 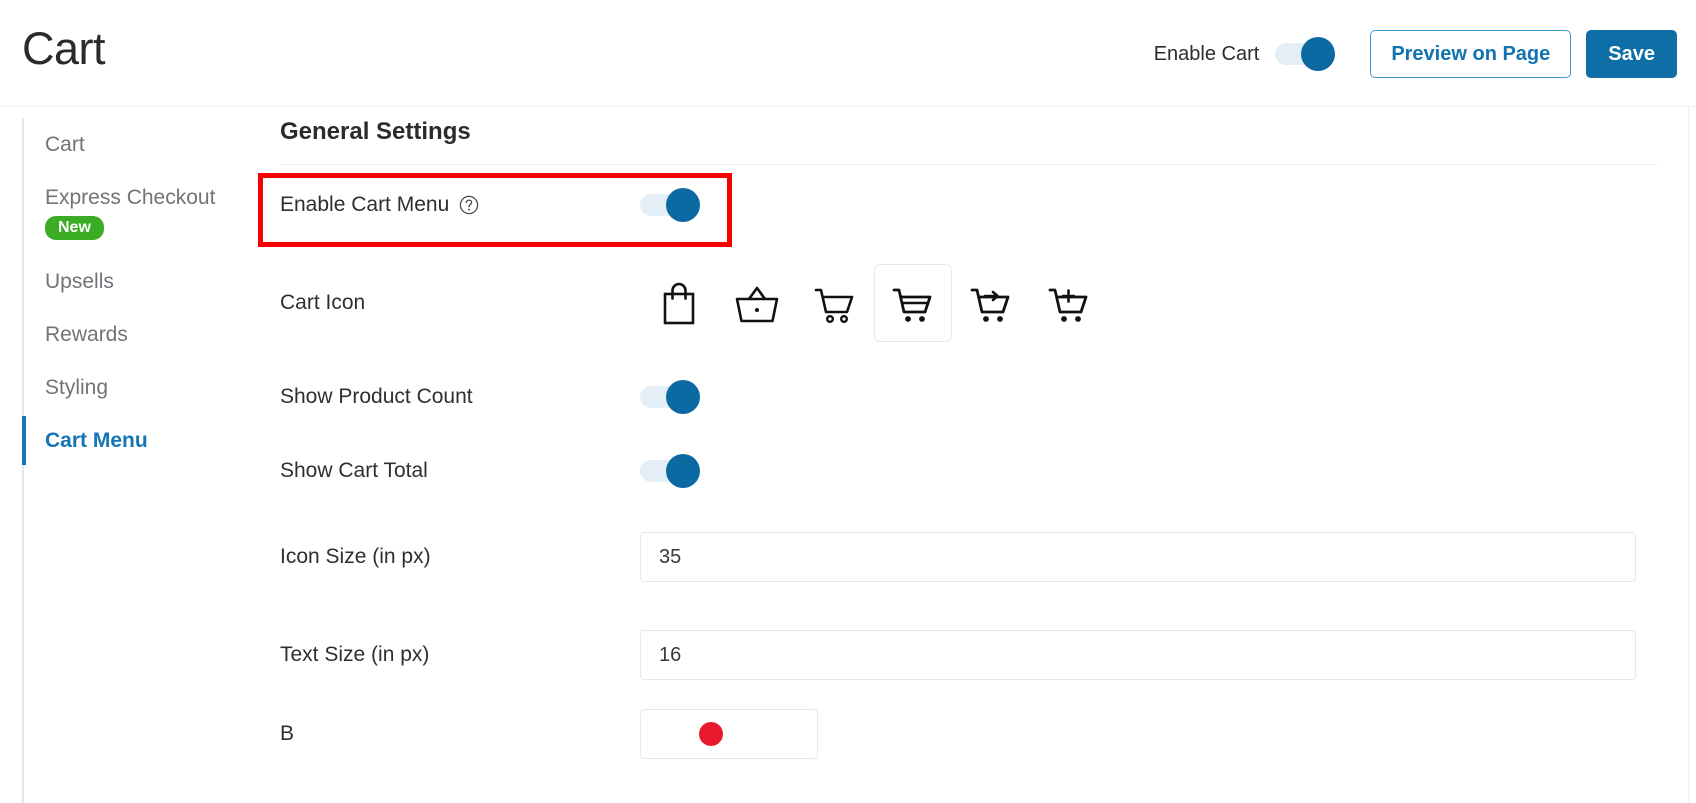 What do you see at coordinates (469, 205) in the screenshot?
I see `question-circle-icon` at bounding box center [469, 205].